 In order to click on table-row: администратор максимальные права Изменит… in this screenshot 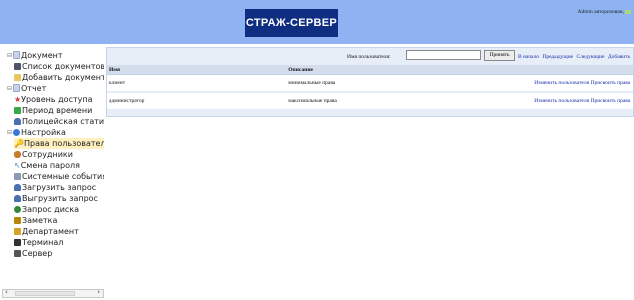, I will do `click(370, 101)`.